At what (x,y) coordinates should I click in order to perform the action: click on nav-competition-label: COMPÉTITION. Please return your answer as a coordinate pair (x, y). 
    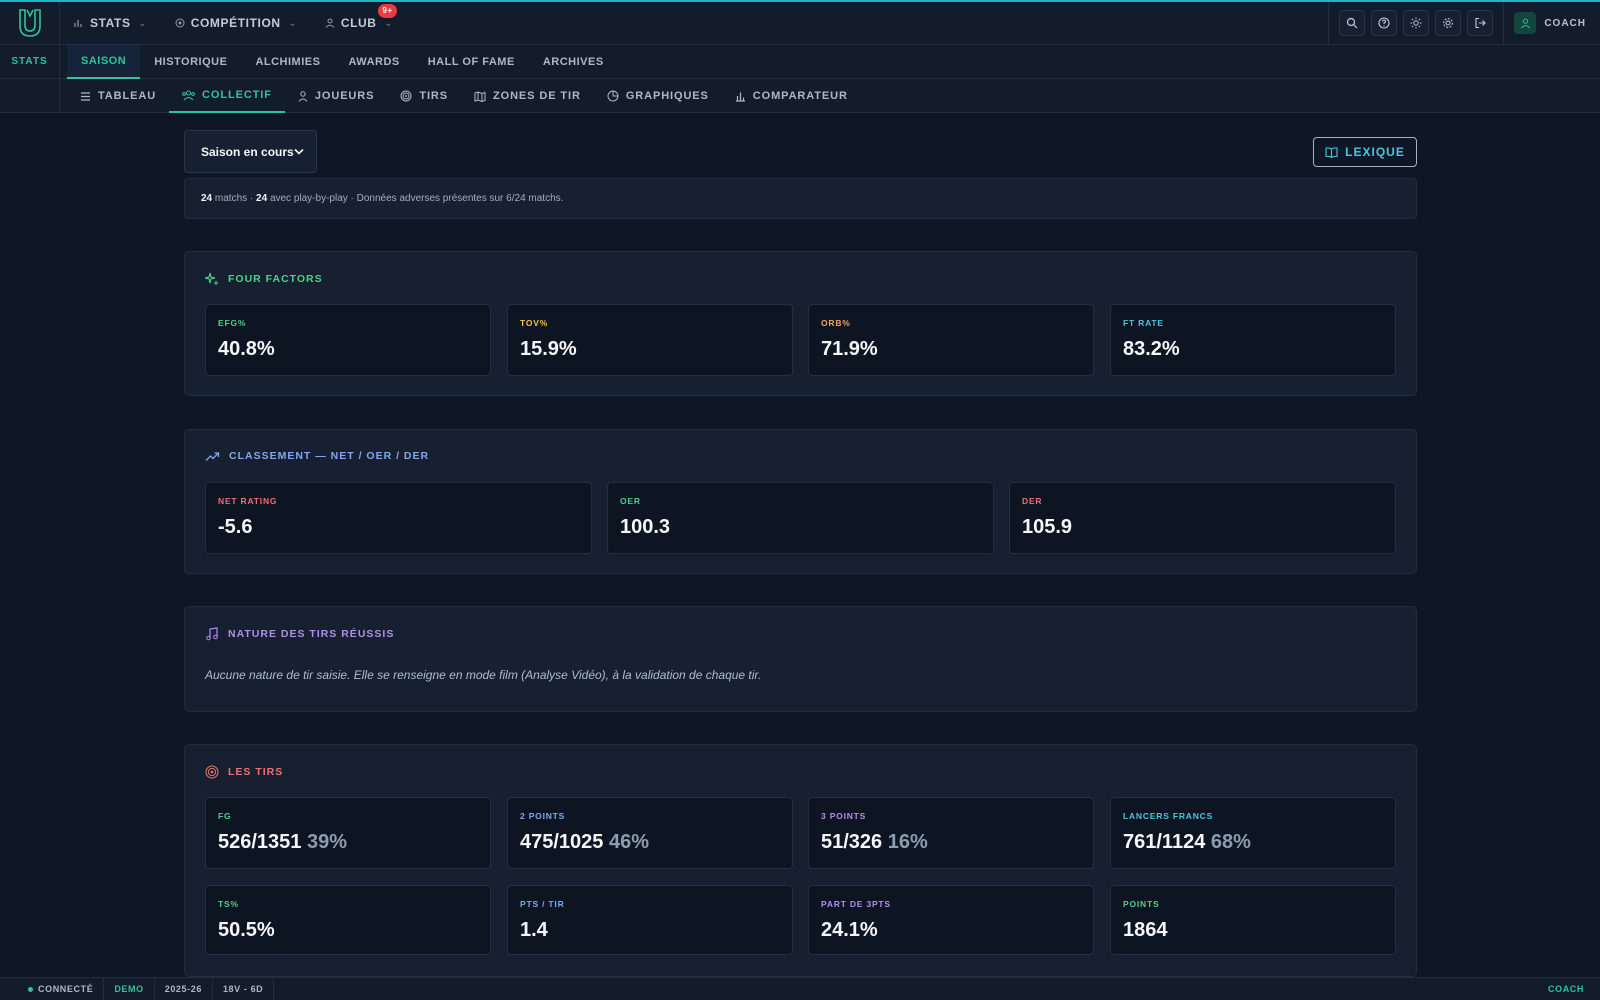
    Looking at the image, I should click on (235, 23).